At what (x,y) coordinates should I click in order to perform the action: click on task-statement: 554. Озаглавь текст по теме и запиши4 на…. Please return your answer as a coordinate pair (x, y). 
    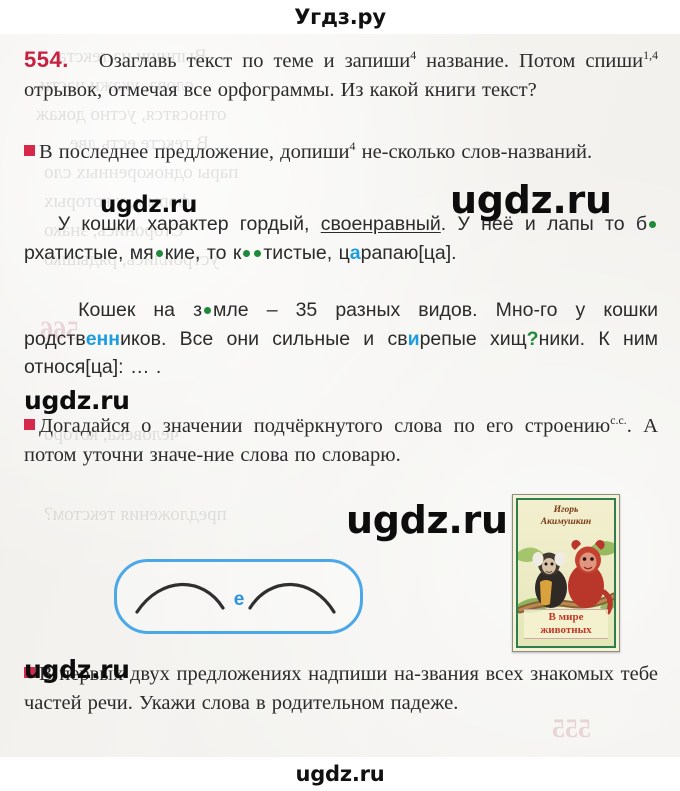
    Looking at the image, I should click on (341, 75).